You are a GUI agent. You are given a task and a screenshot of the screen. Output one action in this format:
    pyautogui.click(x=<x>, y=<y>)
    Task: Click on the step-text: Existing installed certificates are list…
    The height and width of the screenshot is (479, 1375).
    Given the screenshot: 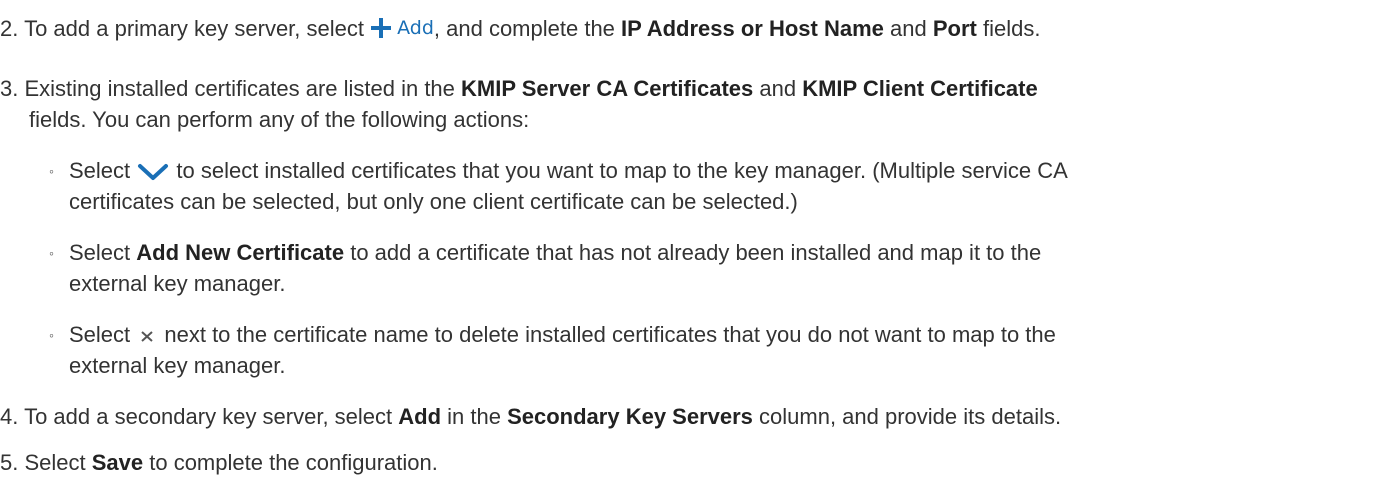 What is the action you would take?
    pyautogui.click(x=240, y=88)
    